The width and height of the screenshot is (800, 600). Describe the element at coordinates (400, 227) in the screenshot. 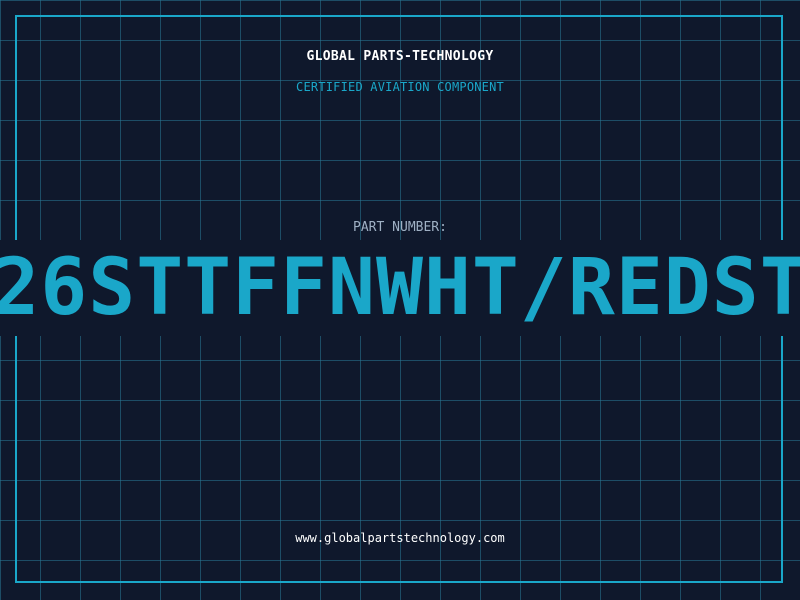

I see `part-number-label: PART NUMBER:` at that location.